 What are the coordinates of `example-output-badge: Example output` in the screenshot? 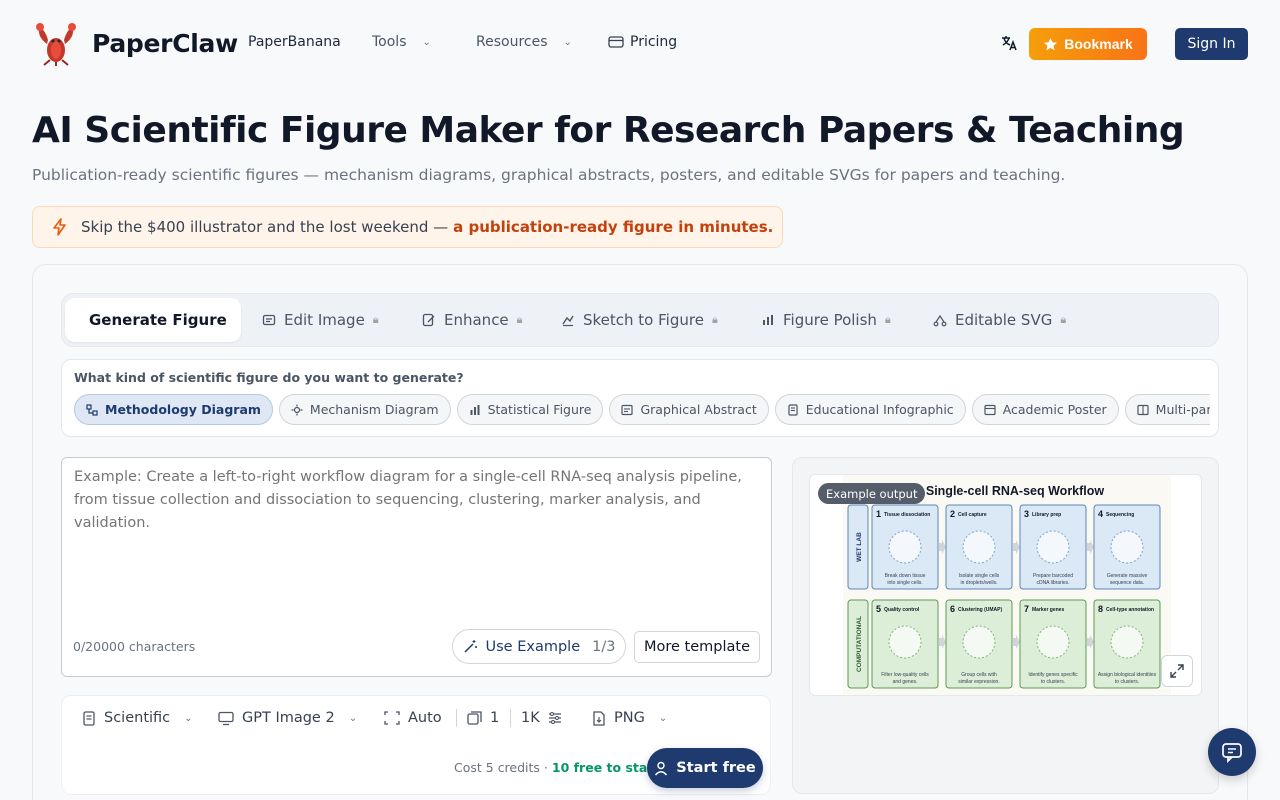 It's located at (872, 493).